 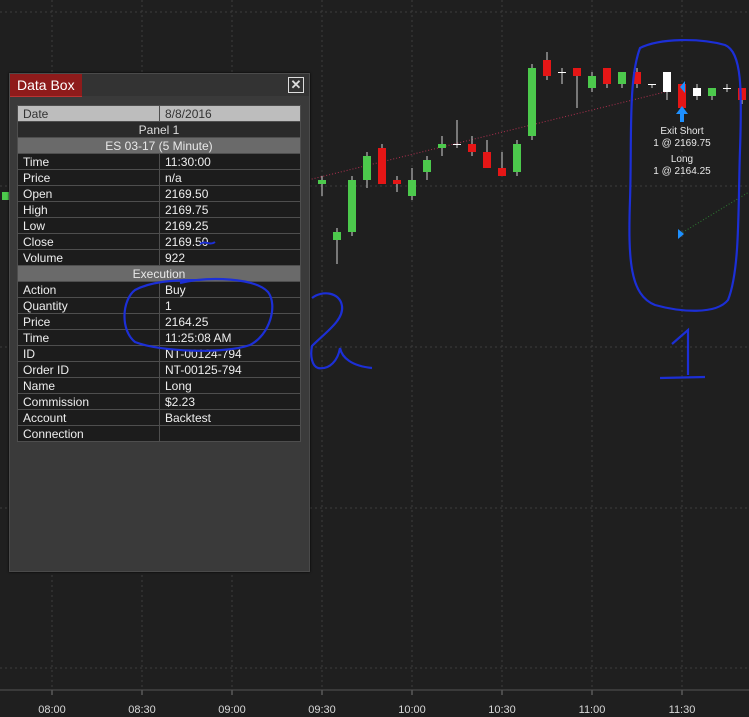 I want to click on date-row: Date 8/8/2016, so click(x=159, y=113).